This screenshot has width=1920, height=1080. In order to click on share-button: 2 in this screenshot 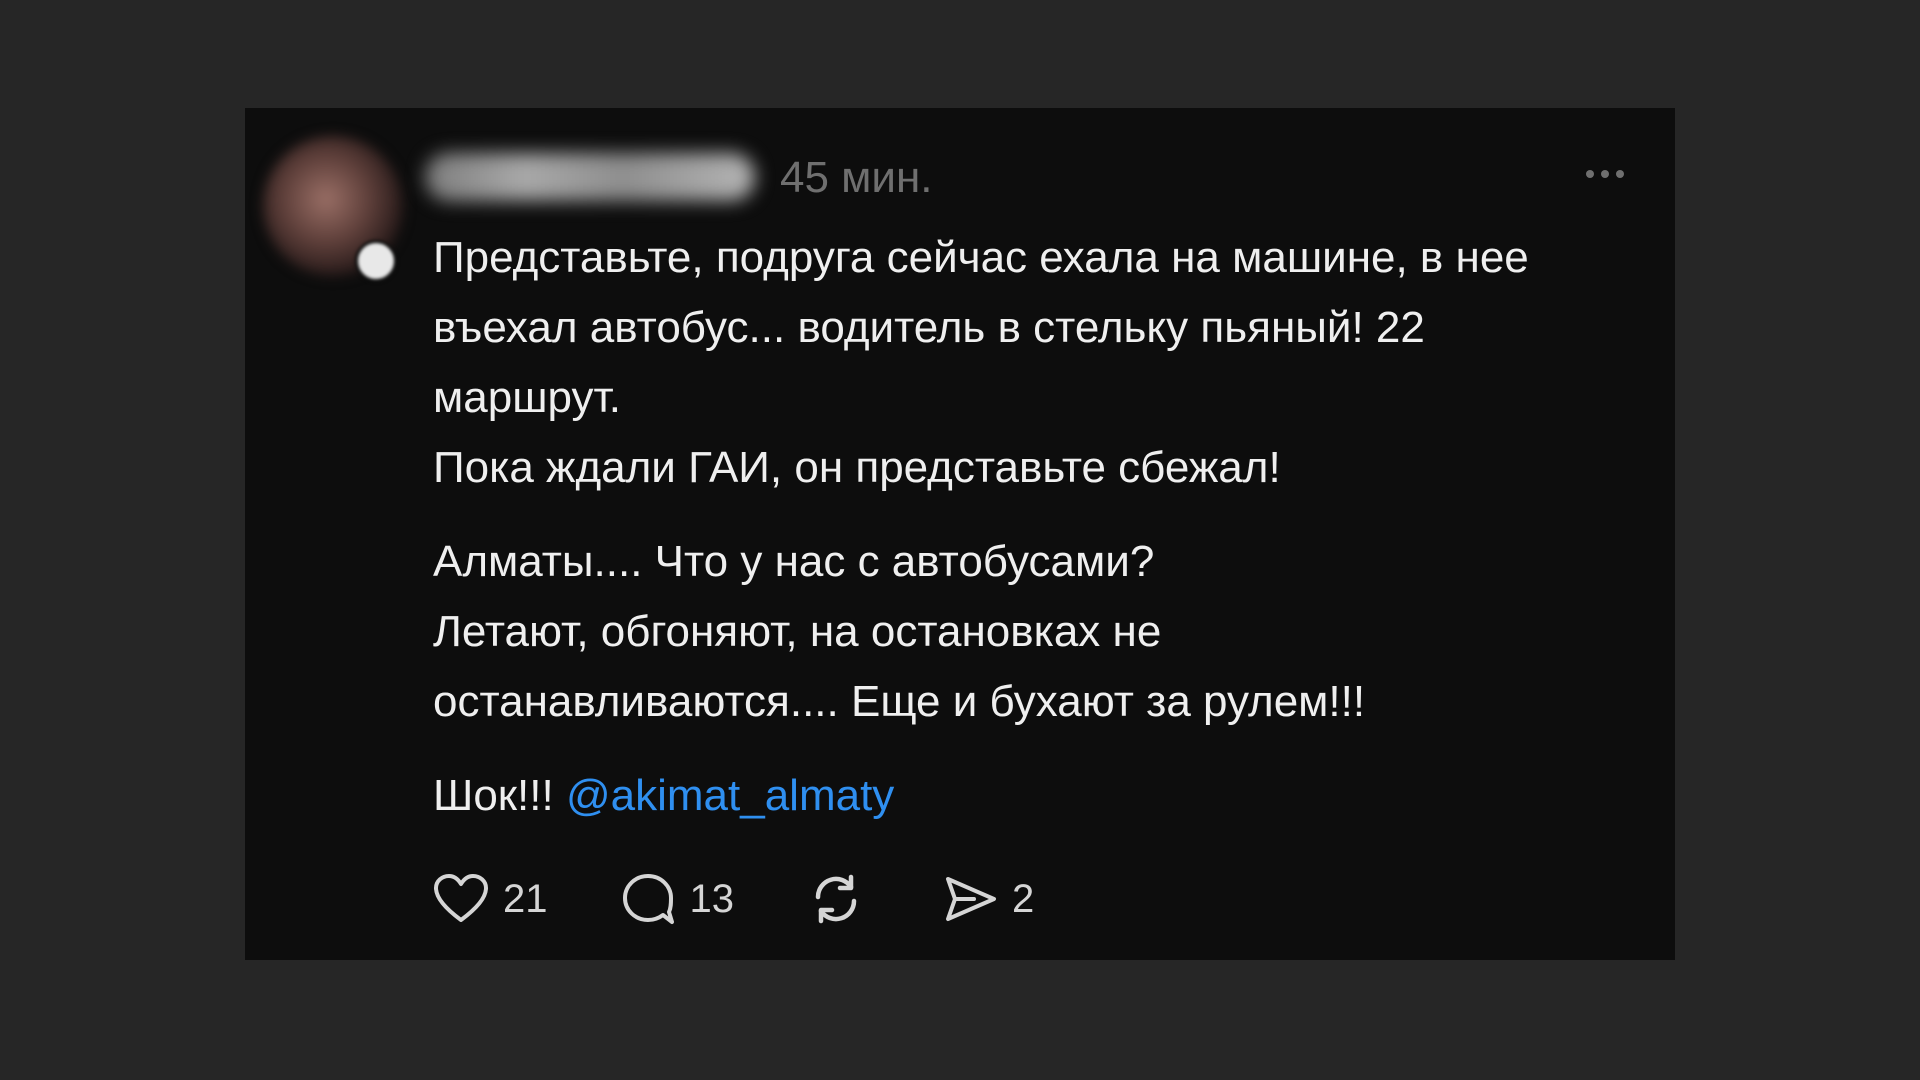, I will do `click(988, 899)`.